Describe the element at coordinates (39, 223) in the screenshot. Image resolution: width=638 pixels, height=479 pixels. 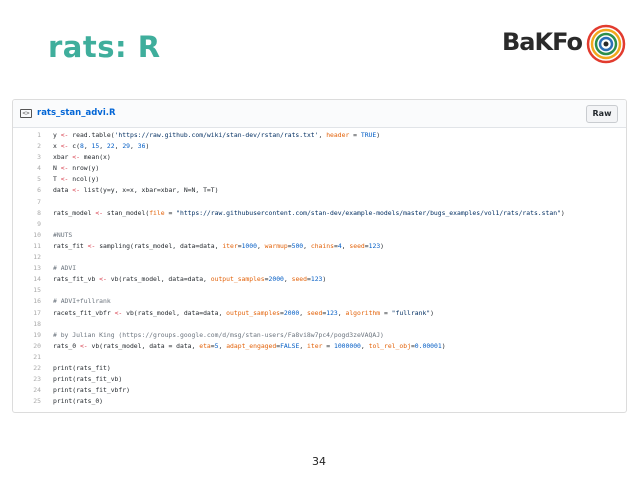
I see `line-number: 9` at that location.